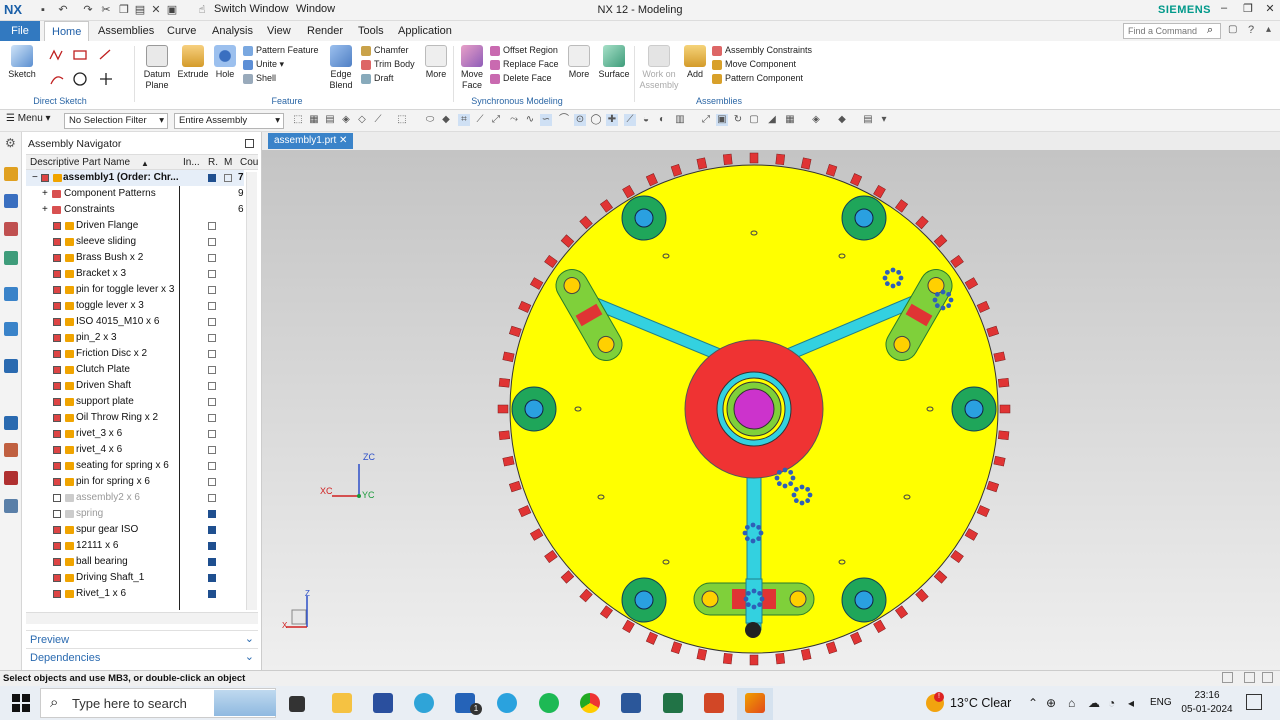 This screenshot has width=1280, height=720. I want to click on network-icon: ⌂, so click(1071, 703).